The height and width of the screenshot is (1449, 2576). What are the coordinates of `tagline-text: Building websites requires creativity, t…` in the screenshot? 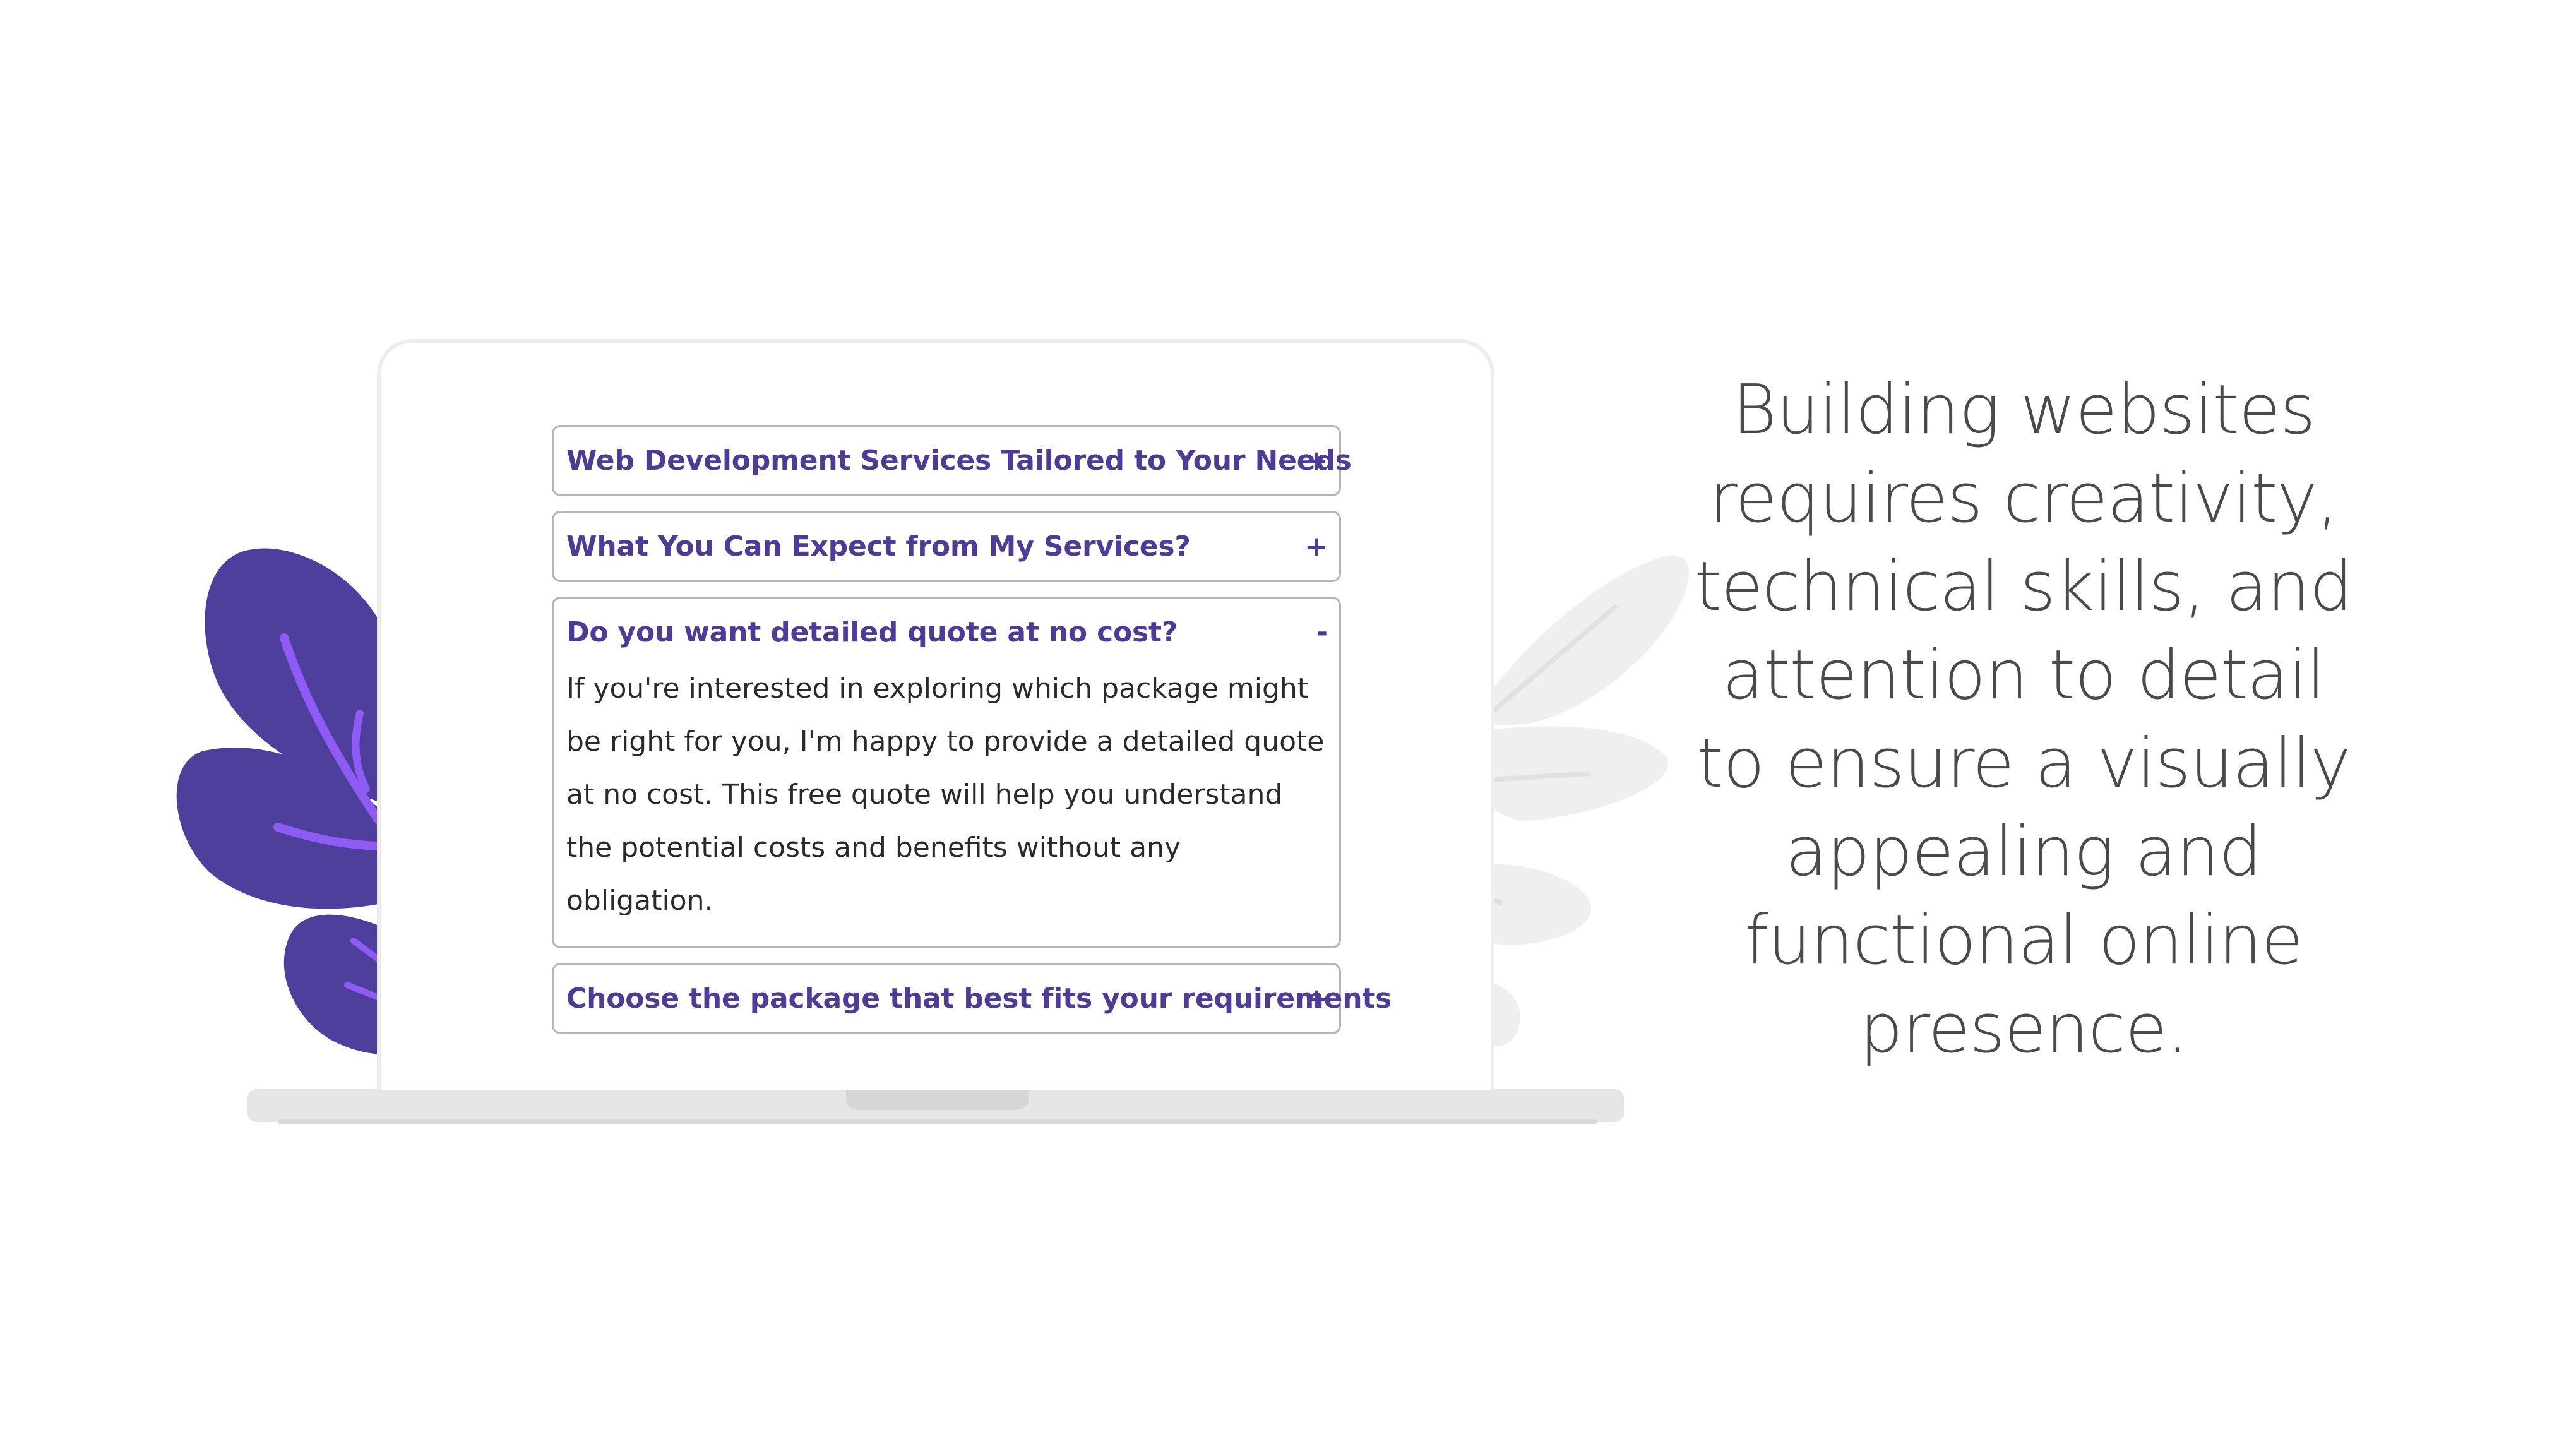 It's located at (2024, 719).